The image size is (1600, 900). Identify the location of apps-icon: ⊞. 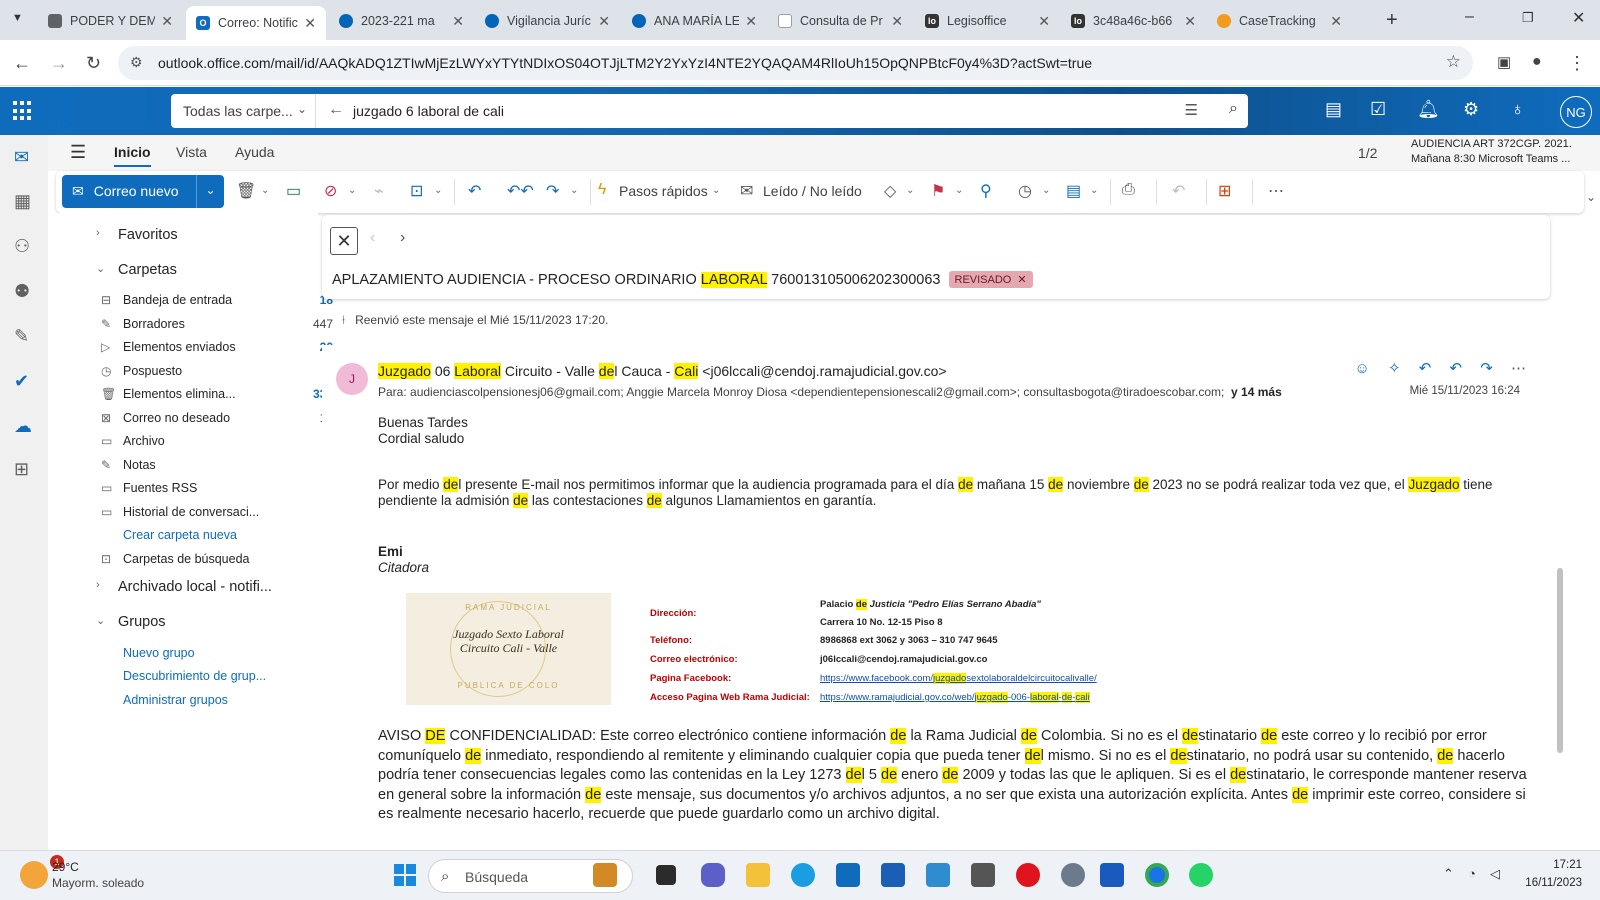
(1224, 191).